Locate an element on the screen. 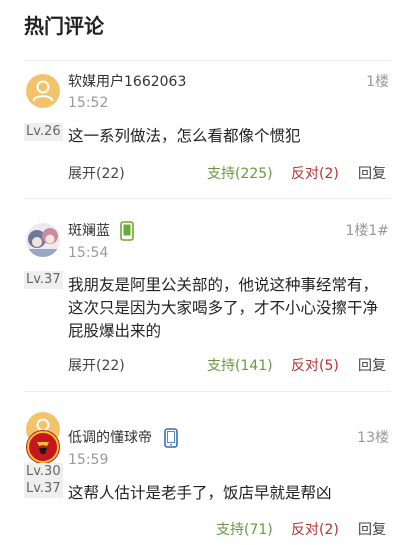 The height and width of the screenshot is (545, 411). comment-time: 15:54 is located at coordinates (88, 253).